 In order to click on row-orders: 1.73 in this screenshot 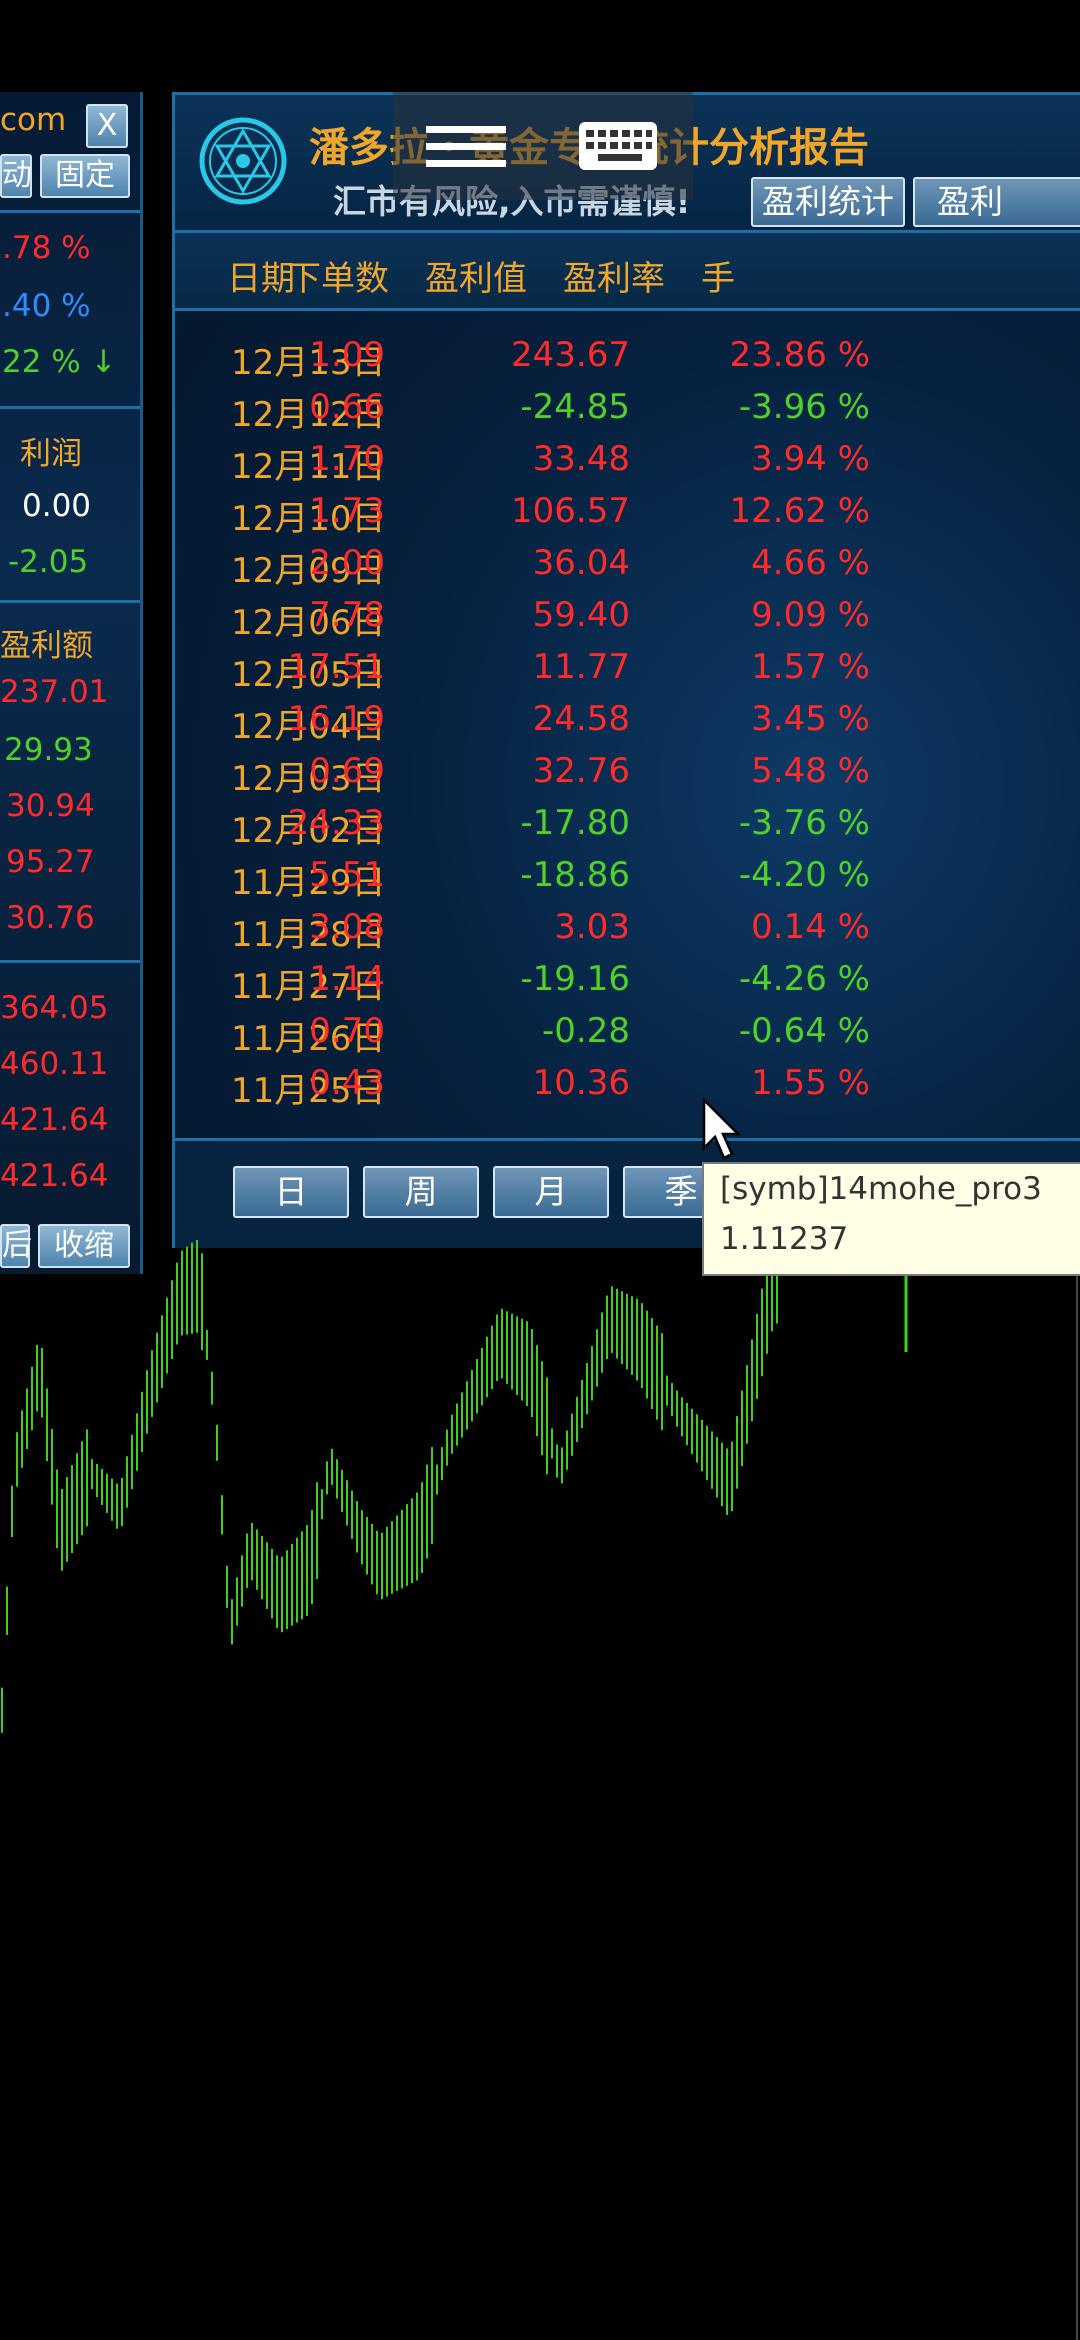, I will do `click(347, 511)`.